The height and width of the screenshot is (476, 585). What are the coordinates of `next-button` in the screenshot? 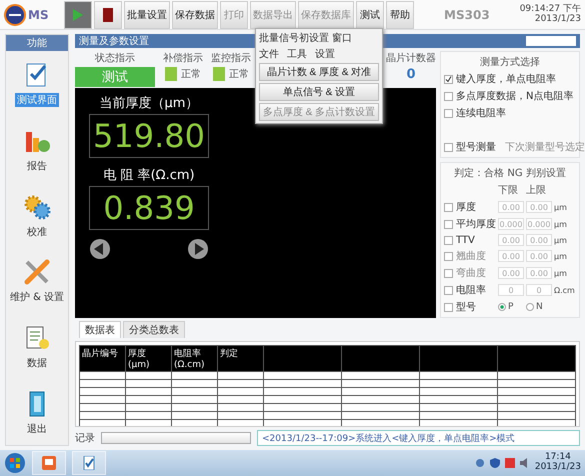 It's located at (198, 249).